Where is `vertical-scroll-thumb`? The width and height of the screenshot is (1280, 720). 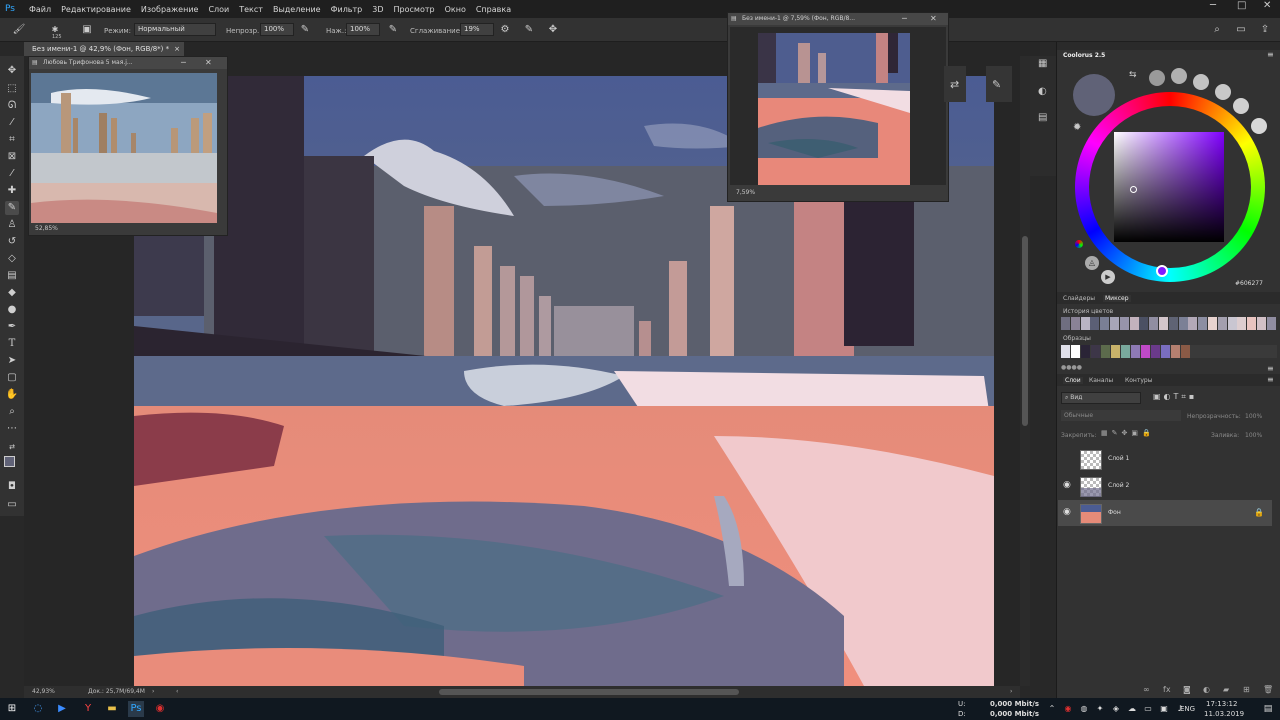 vertical-scroll-thumb is located at coordinates (1025, 331).